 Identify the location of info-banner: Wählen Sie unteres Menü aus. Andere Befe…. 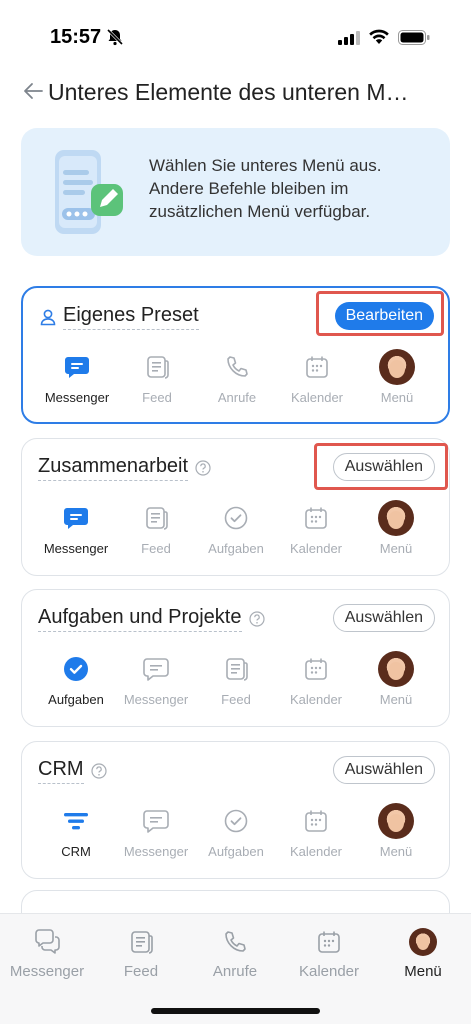
(235, 192).